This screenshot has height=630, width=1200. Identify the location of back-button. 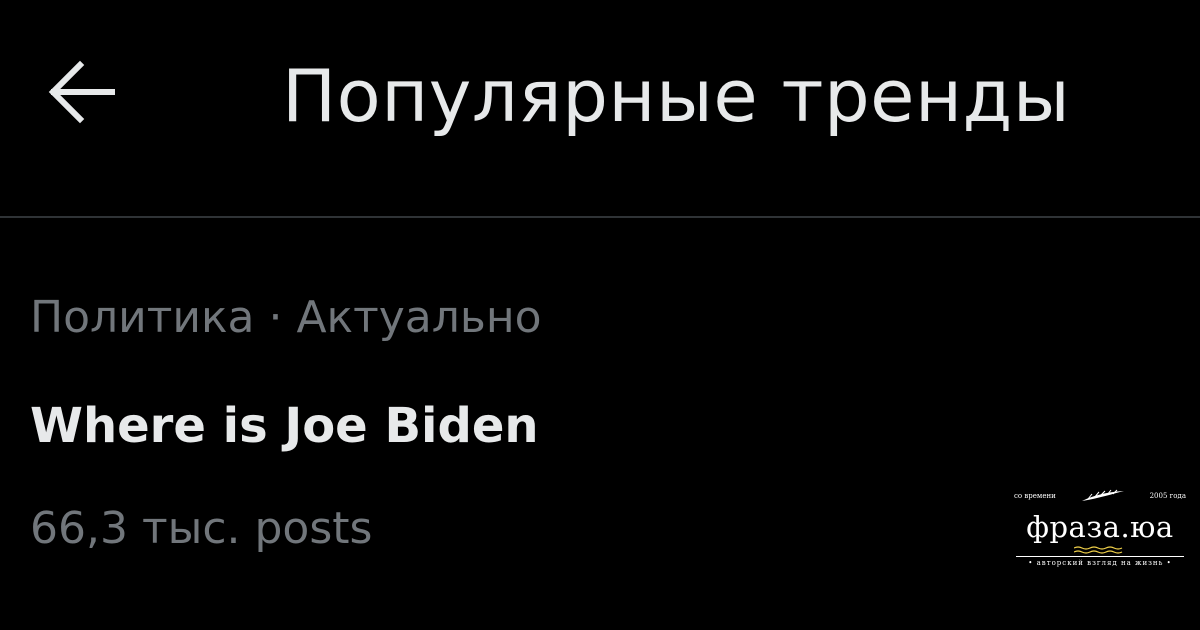
(80, 92).